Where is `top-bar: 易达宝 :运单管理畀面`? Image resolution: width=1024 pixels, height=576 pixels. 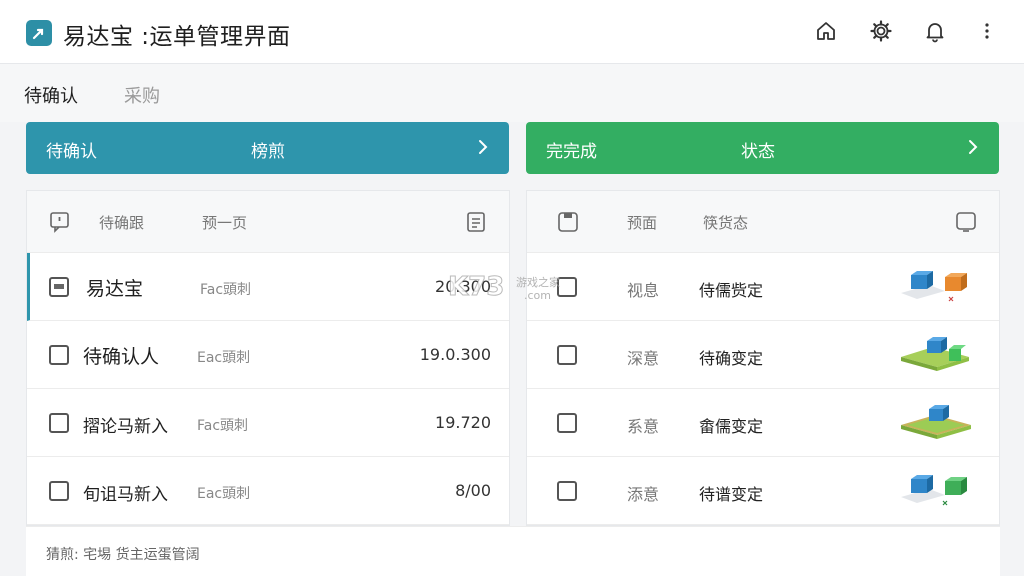
top-bar: 易达宝 :运单管理畀面 is located at coordinates (512, 32).